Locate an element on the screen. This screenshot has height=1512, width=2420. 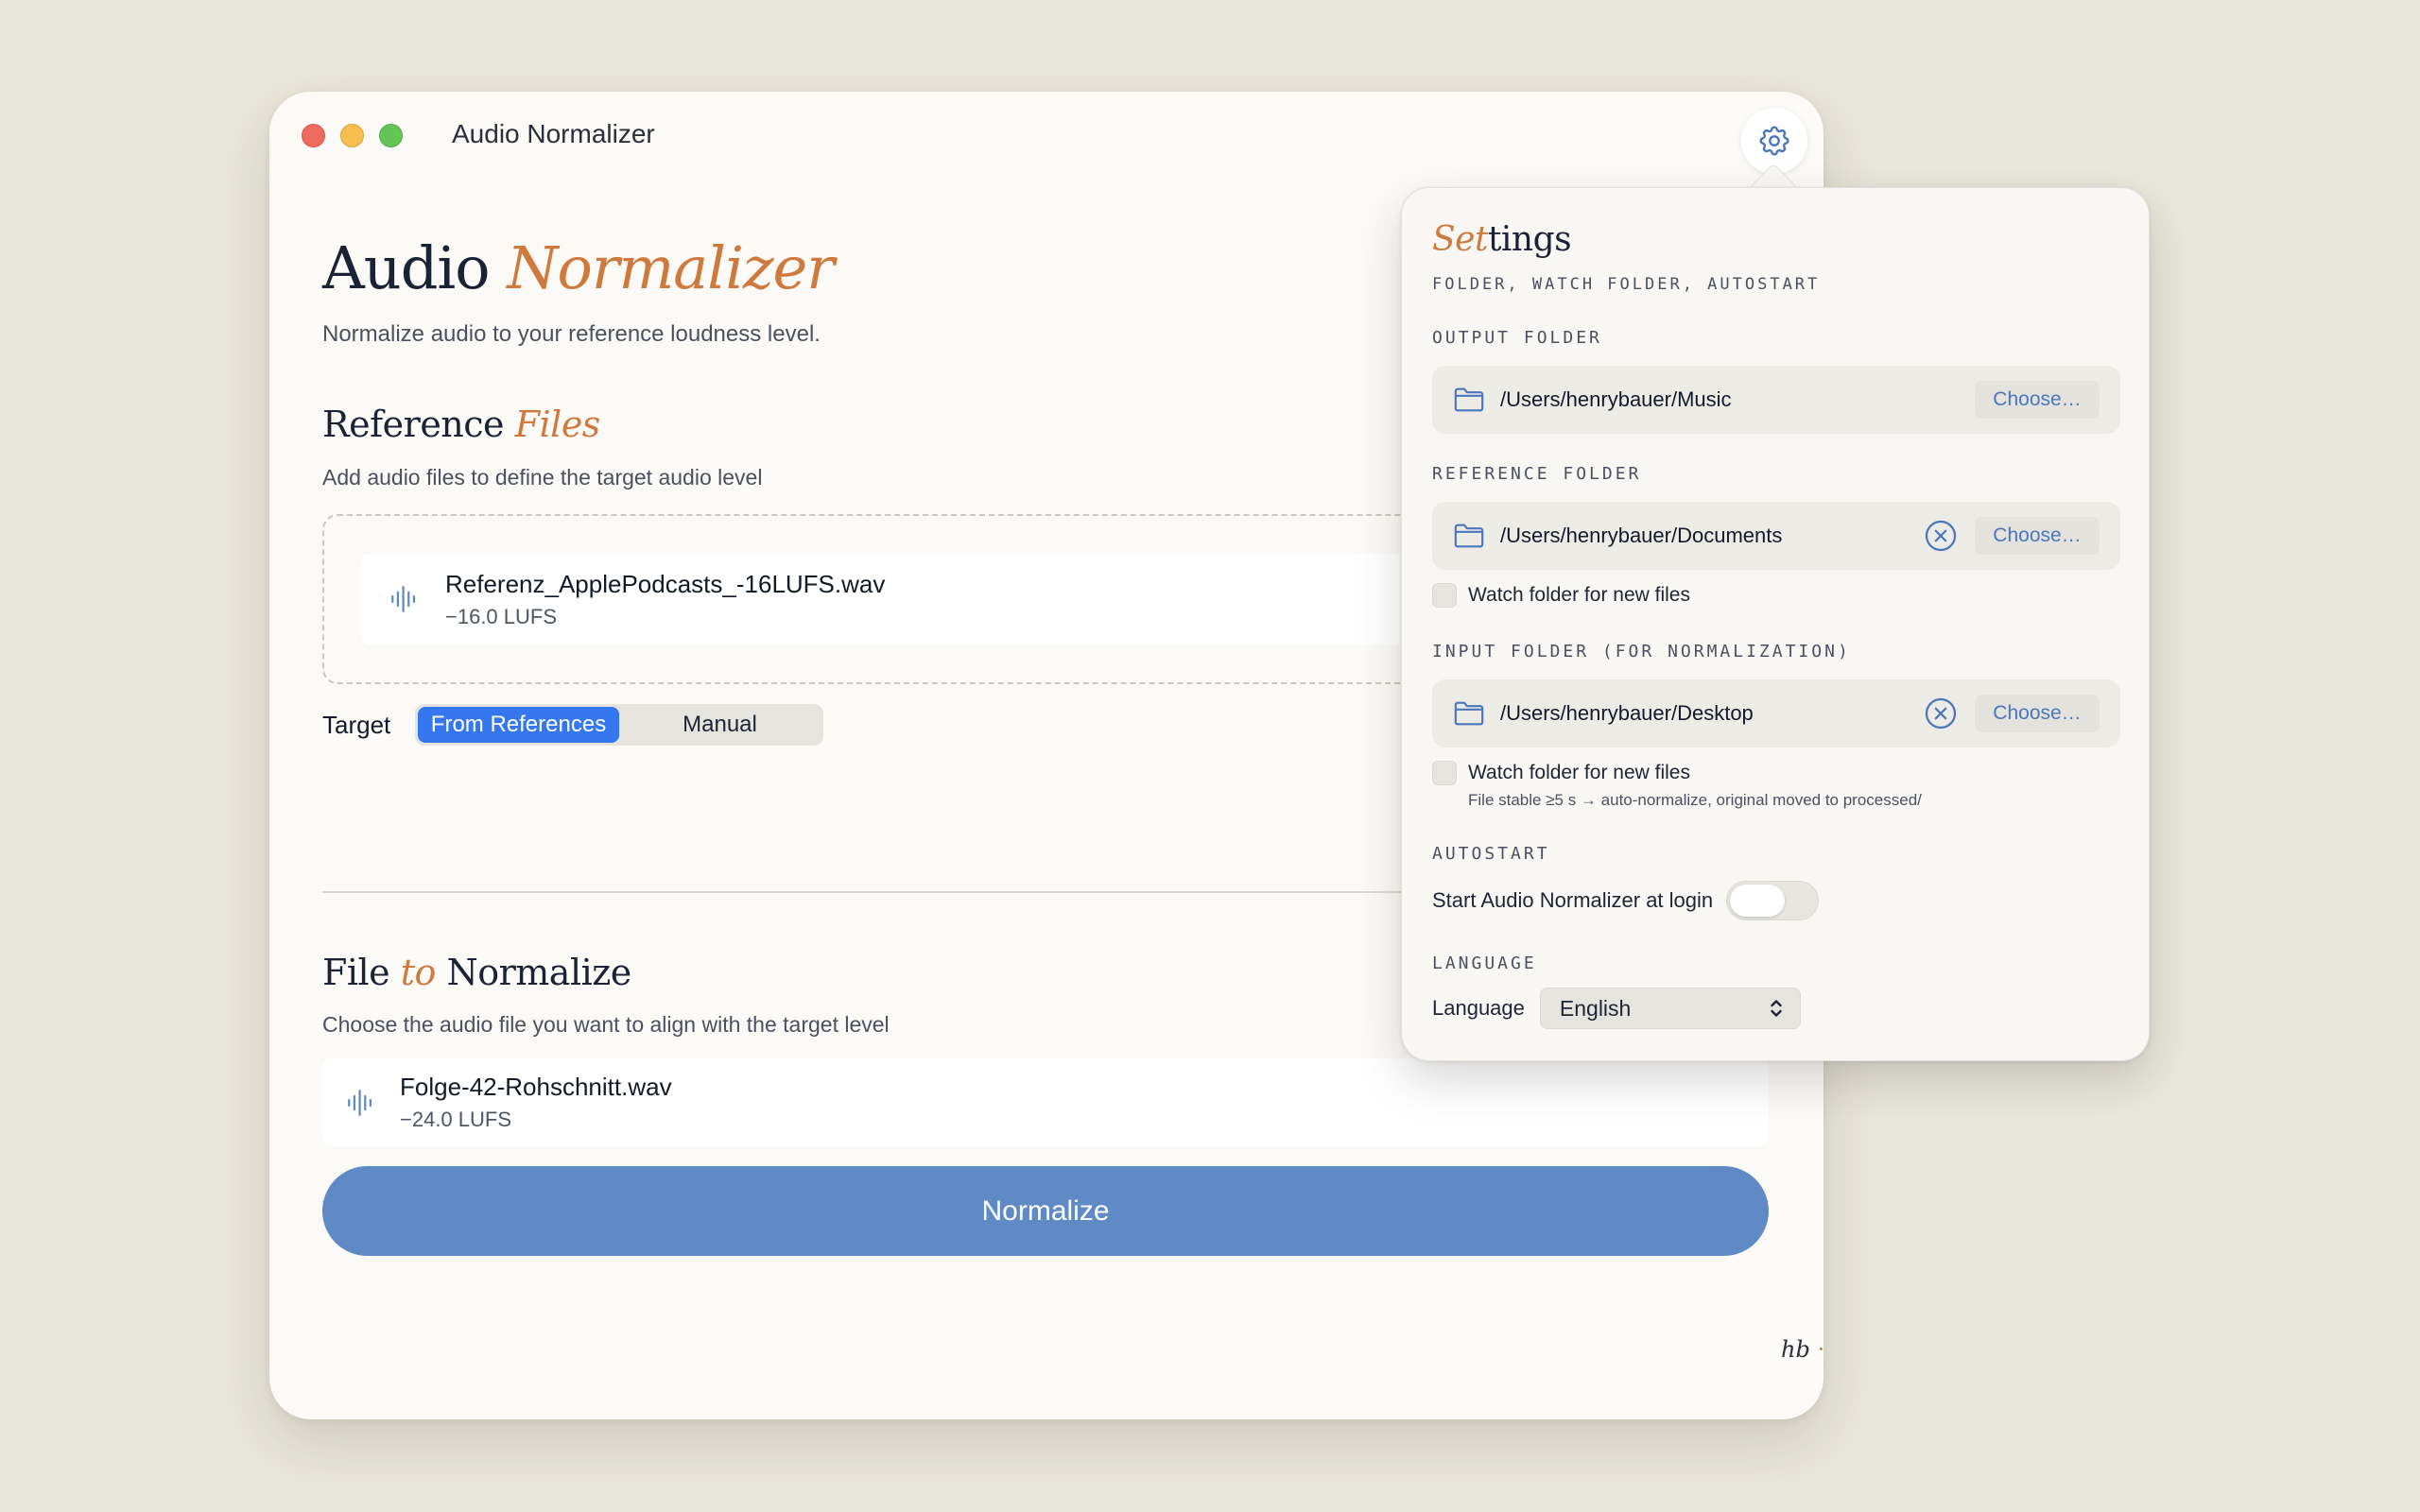
minimize-window-button is located at coordinates (352, 135).